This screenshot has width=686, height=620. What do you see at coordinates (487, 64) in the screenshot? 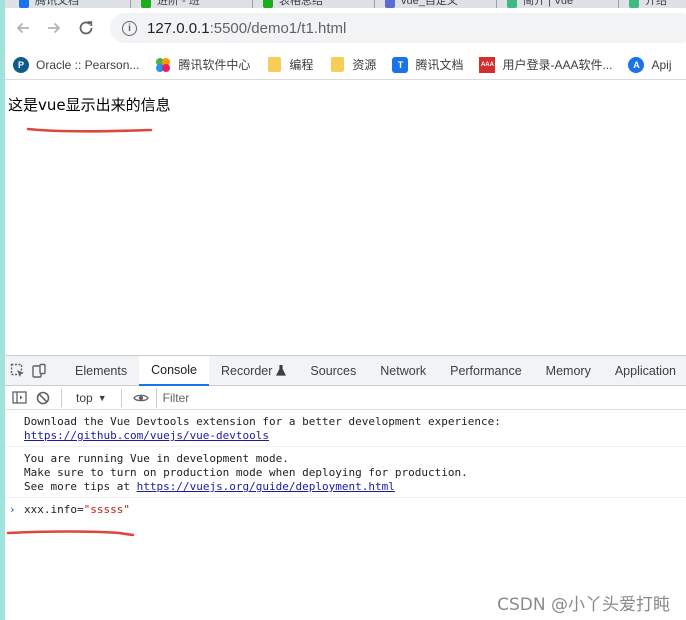
I see `aaa-icon: AAA` at bounding box center [487, 64].